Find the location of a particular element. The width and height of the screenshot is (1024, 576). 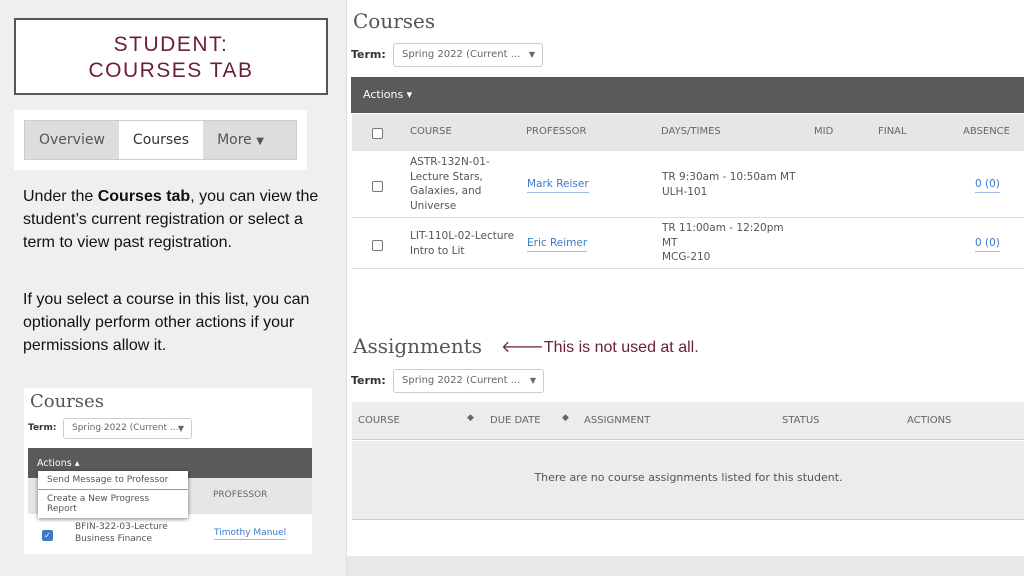

actions-button: Actions ▾ is located at coordinates (687, 95).